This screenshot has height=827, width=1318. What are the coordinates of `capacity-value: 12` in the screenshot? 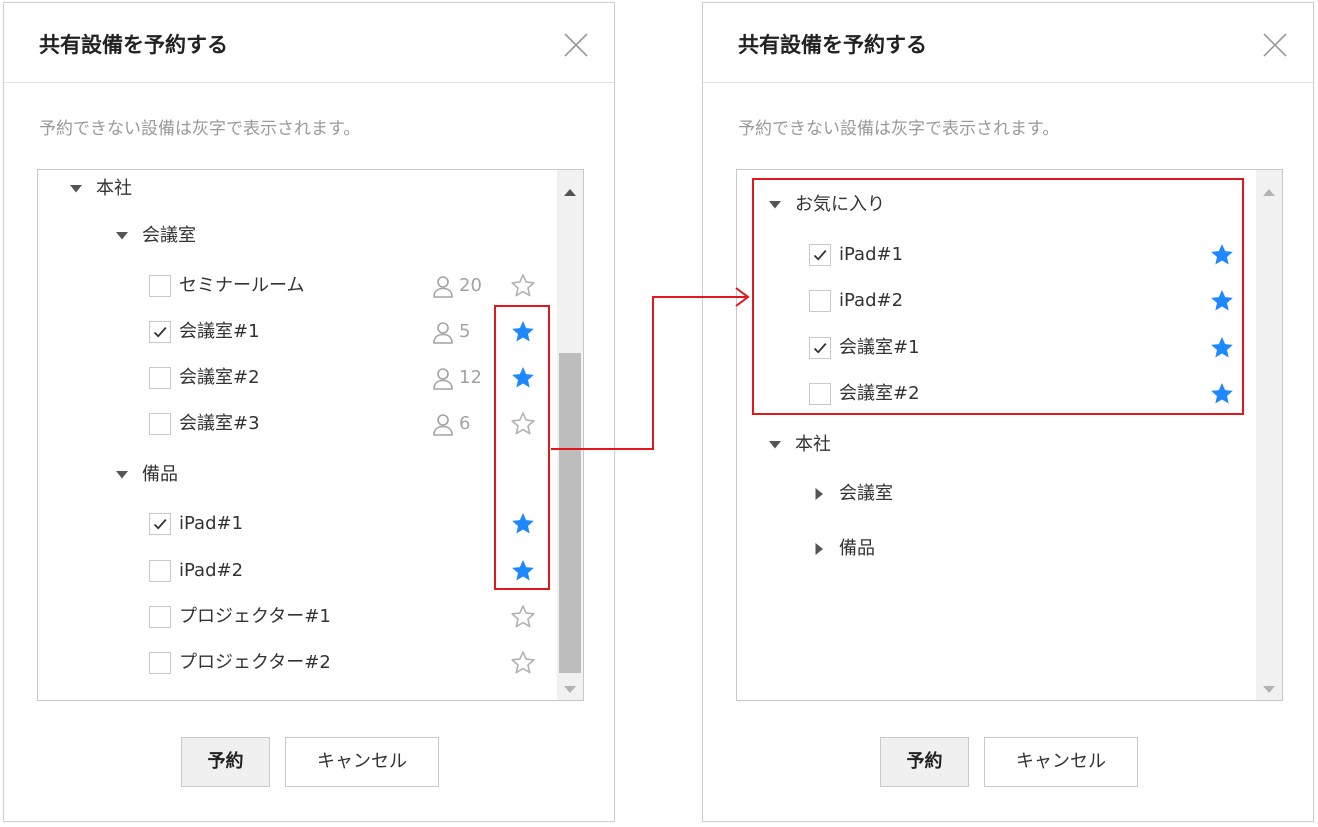 It's located at (470, 377).